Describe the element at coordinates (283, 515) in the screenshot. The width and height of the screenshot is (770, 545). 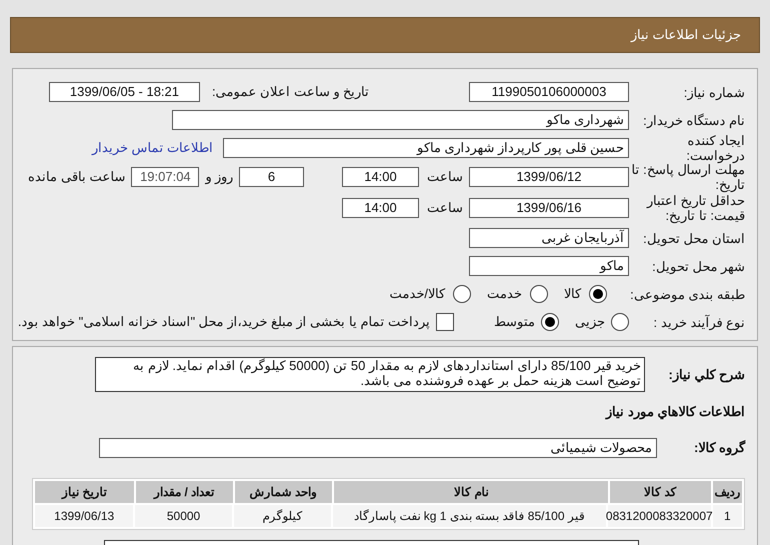
I see `table-cell: کیلوگرم` at that location.